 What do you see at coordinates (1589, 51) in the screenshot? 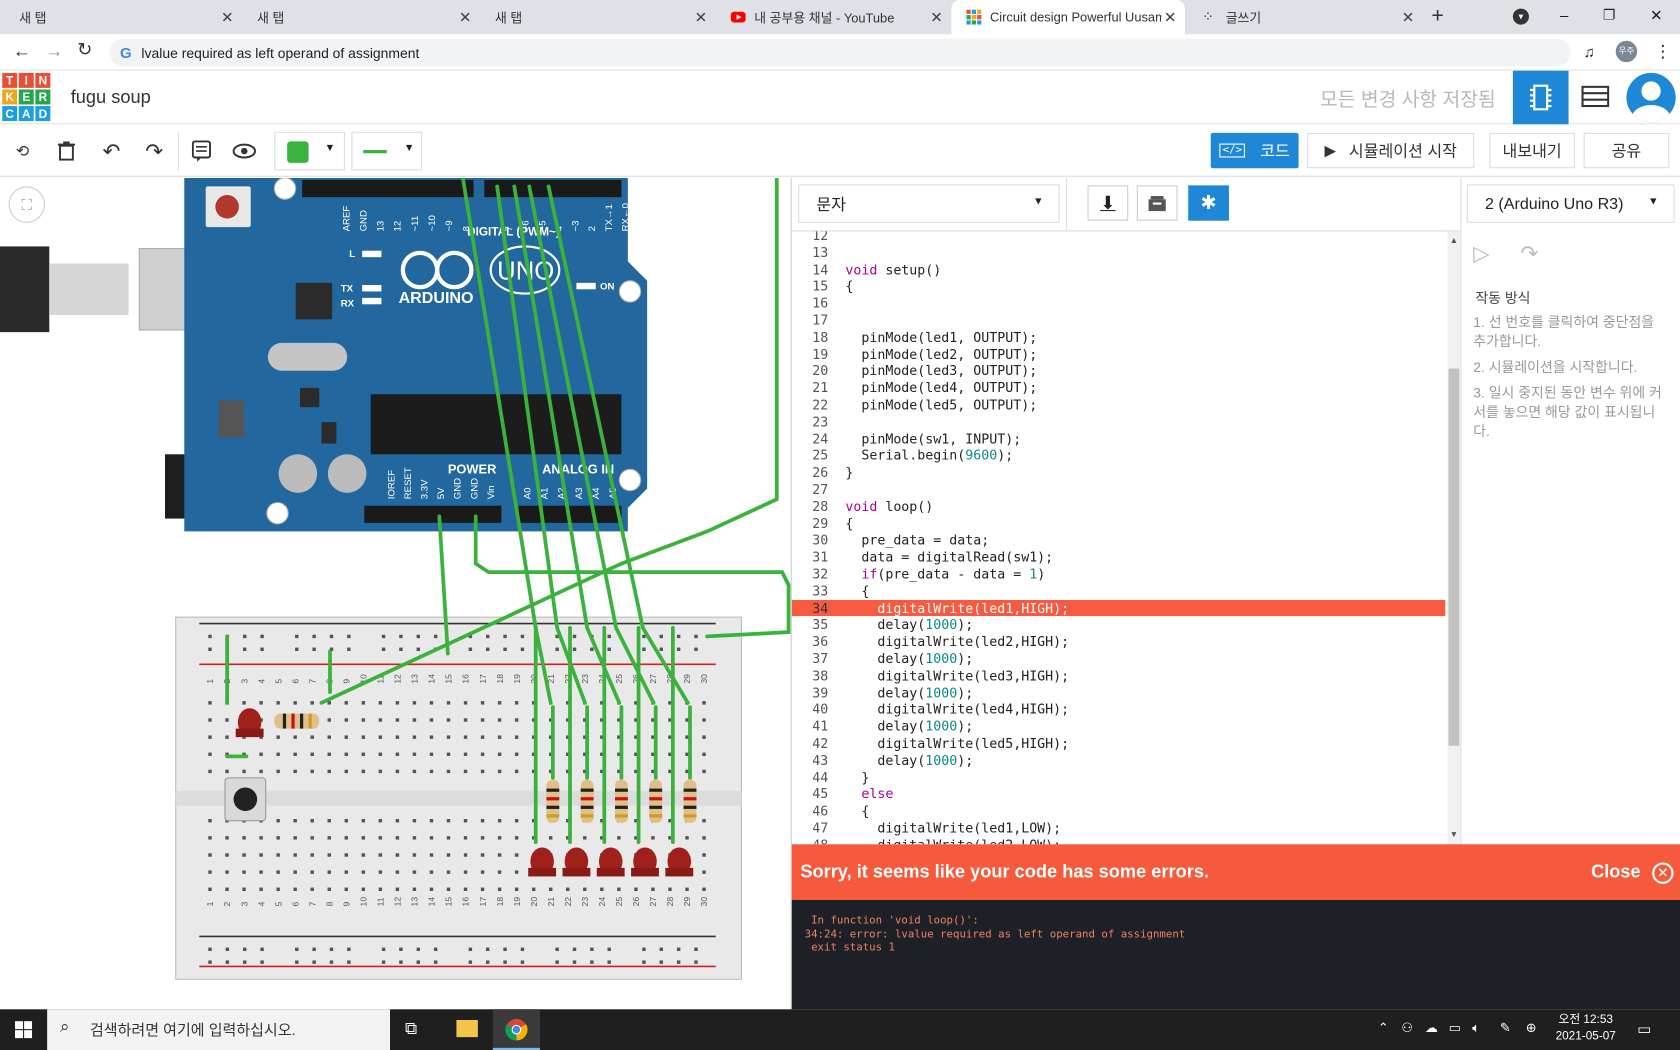
I see `media-control-icon: ♫` at bounding box center [1589, 51].